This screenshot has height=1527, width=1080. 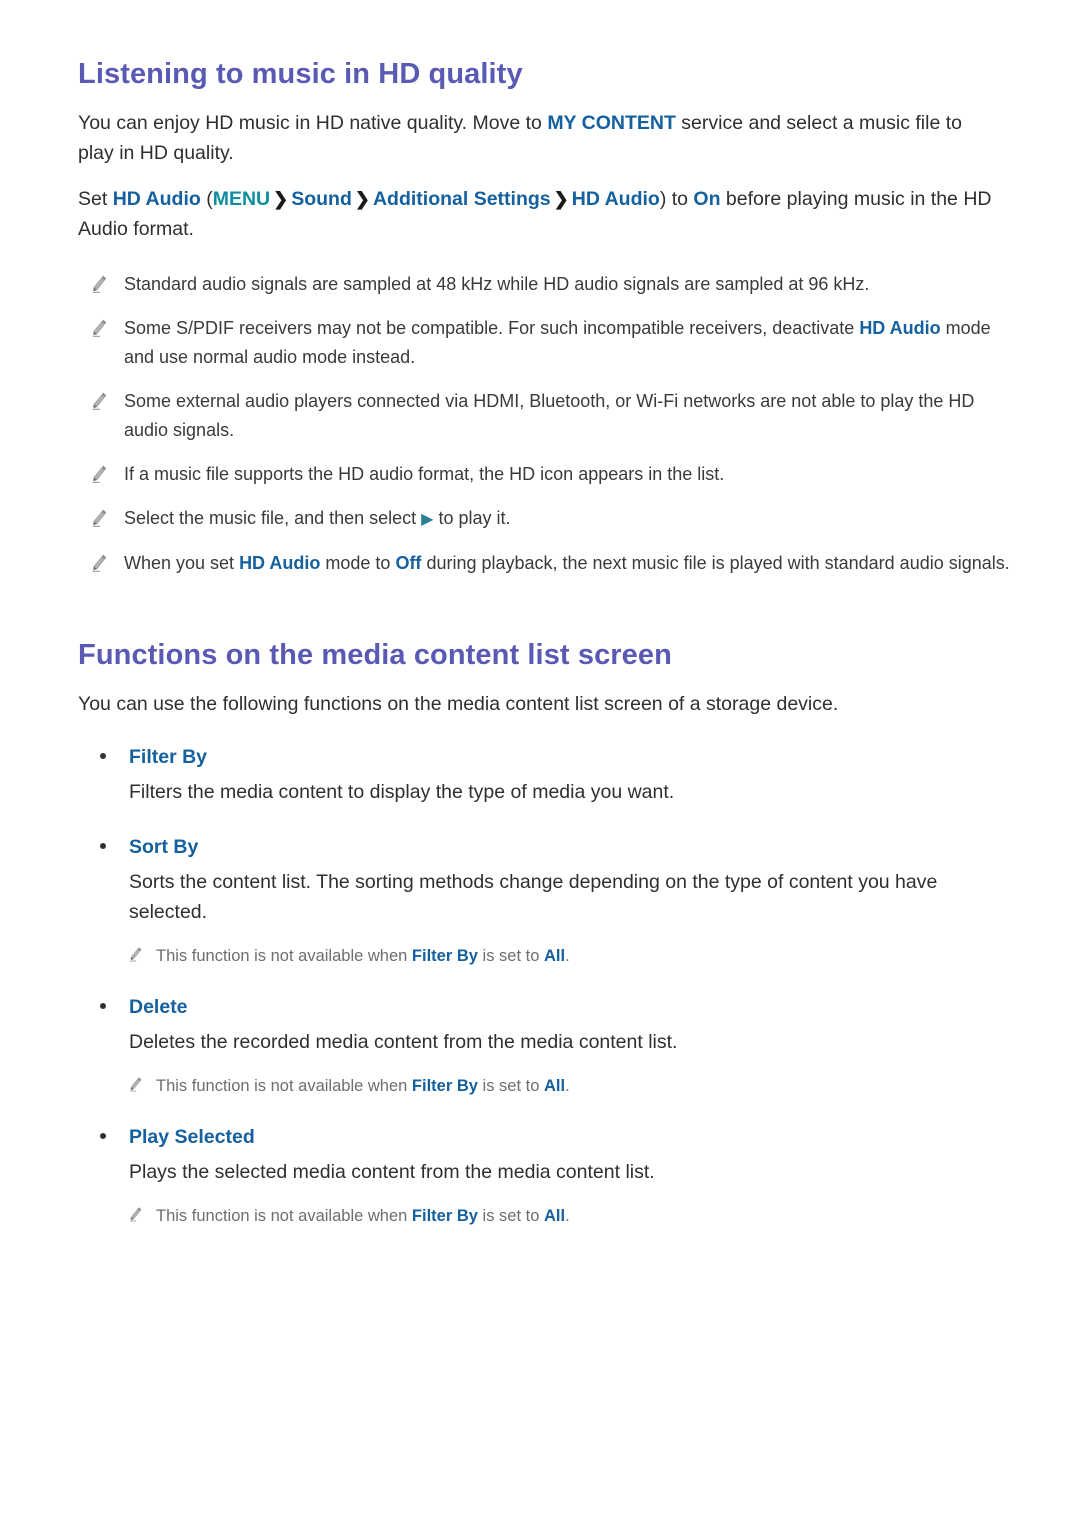 I want to click on list-item-sort-by: Sort By, so click(x=549, y=847).